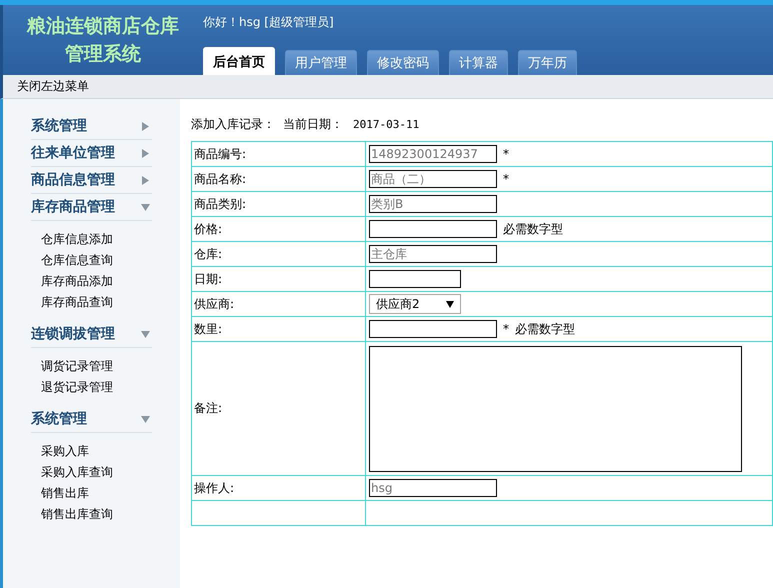 This screenshot has height=588, width=773. Describe the element at coordinates (214, 487) in the screenshot. I see `field-label: 操作人:` at that location.